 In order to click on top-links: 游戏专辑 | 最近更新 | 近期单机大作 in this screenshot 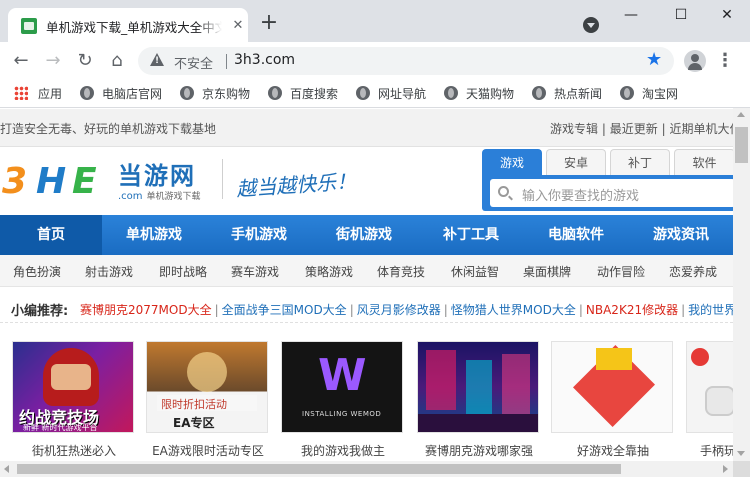, I will do `click(641, 128)`.